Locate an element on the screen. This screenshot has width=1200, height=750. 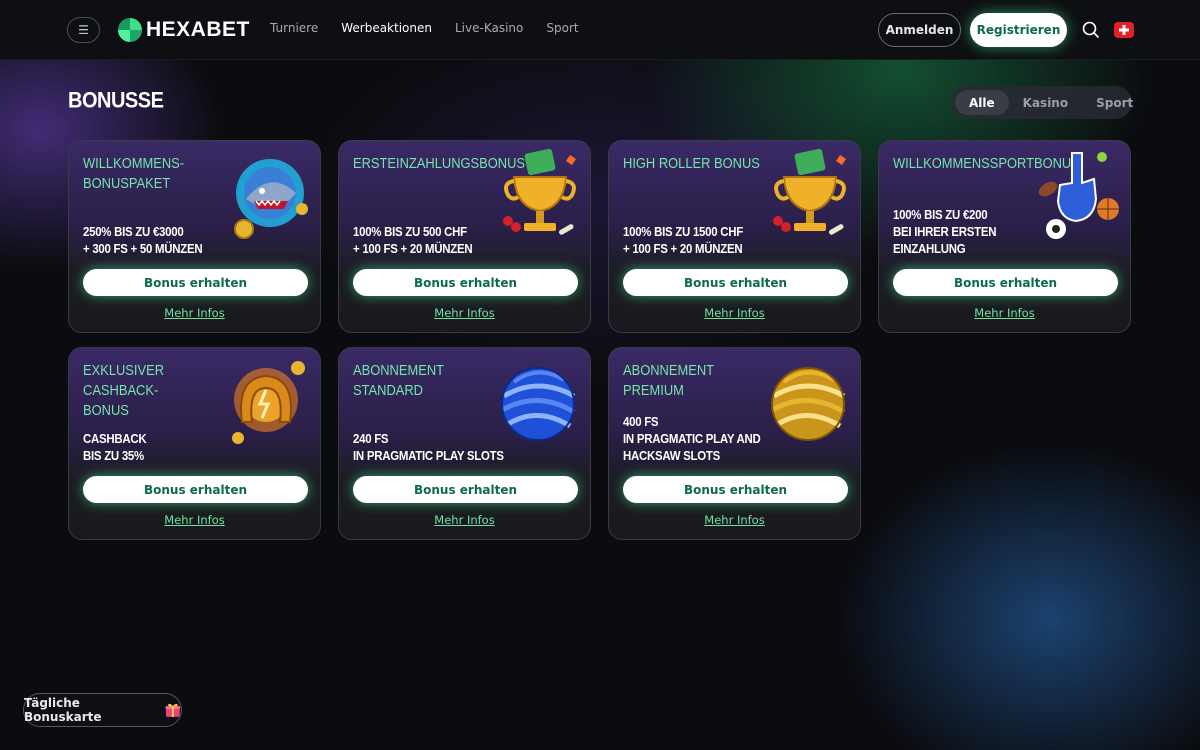
logo: HEXABET is located at coordinates (184, 30).